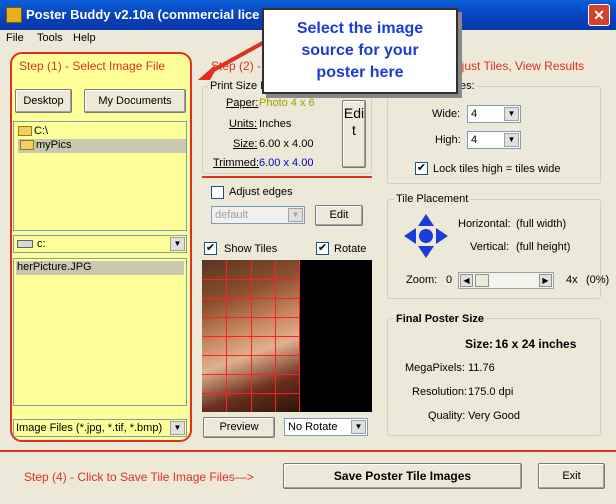 The height and width of the screenshot is (504, 616). I want to click on quality-value: Very Good, so click(494, 416).